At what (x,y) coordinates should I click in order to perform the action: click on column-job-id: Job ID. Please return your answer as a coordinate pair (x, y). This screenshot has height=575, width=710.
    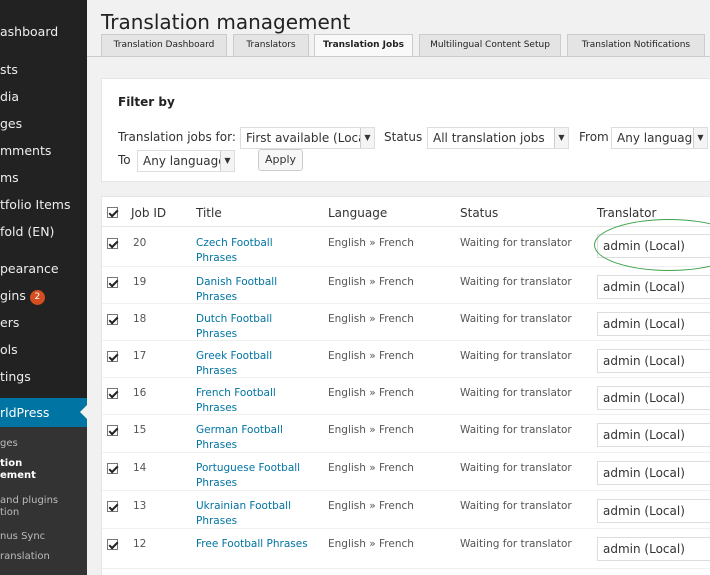
    Looking at the image, I should click on (148, 213).